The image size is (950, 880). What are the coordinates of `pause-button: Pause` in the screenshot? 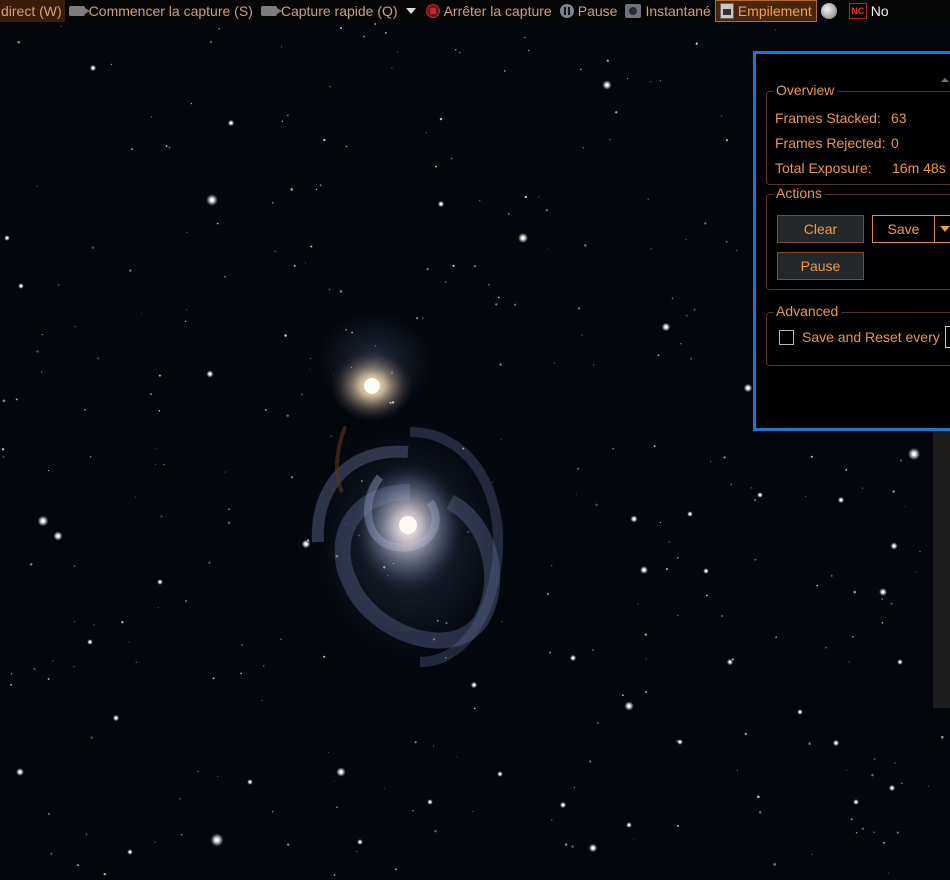 It's located at (589, 11).